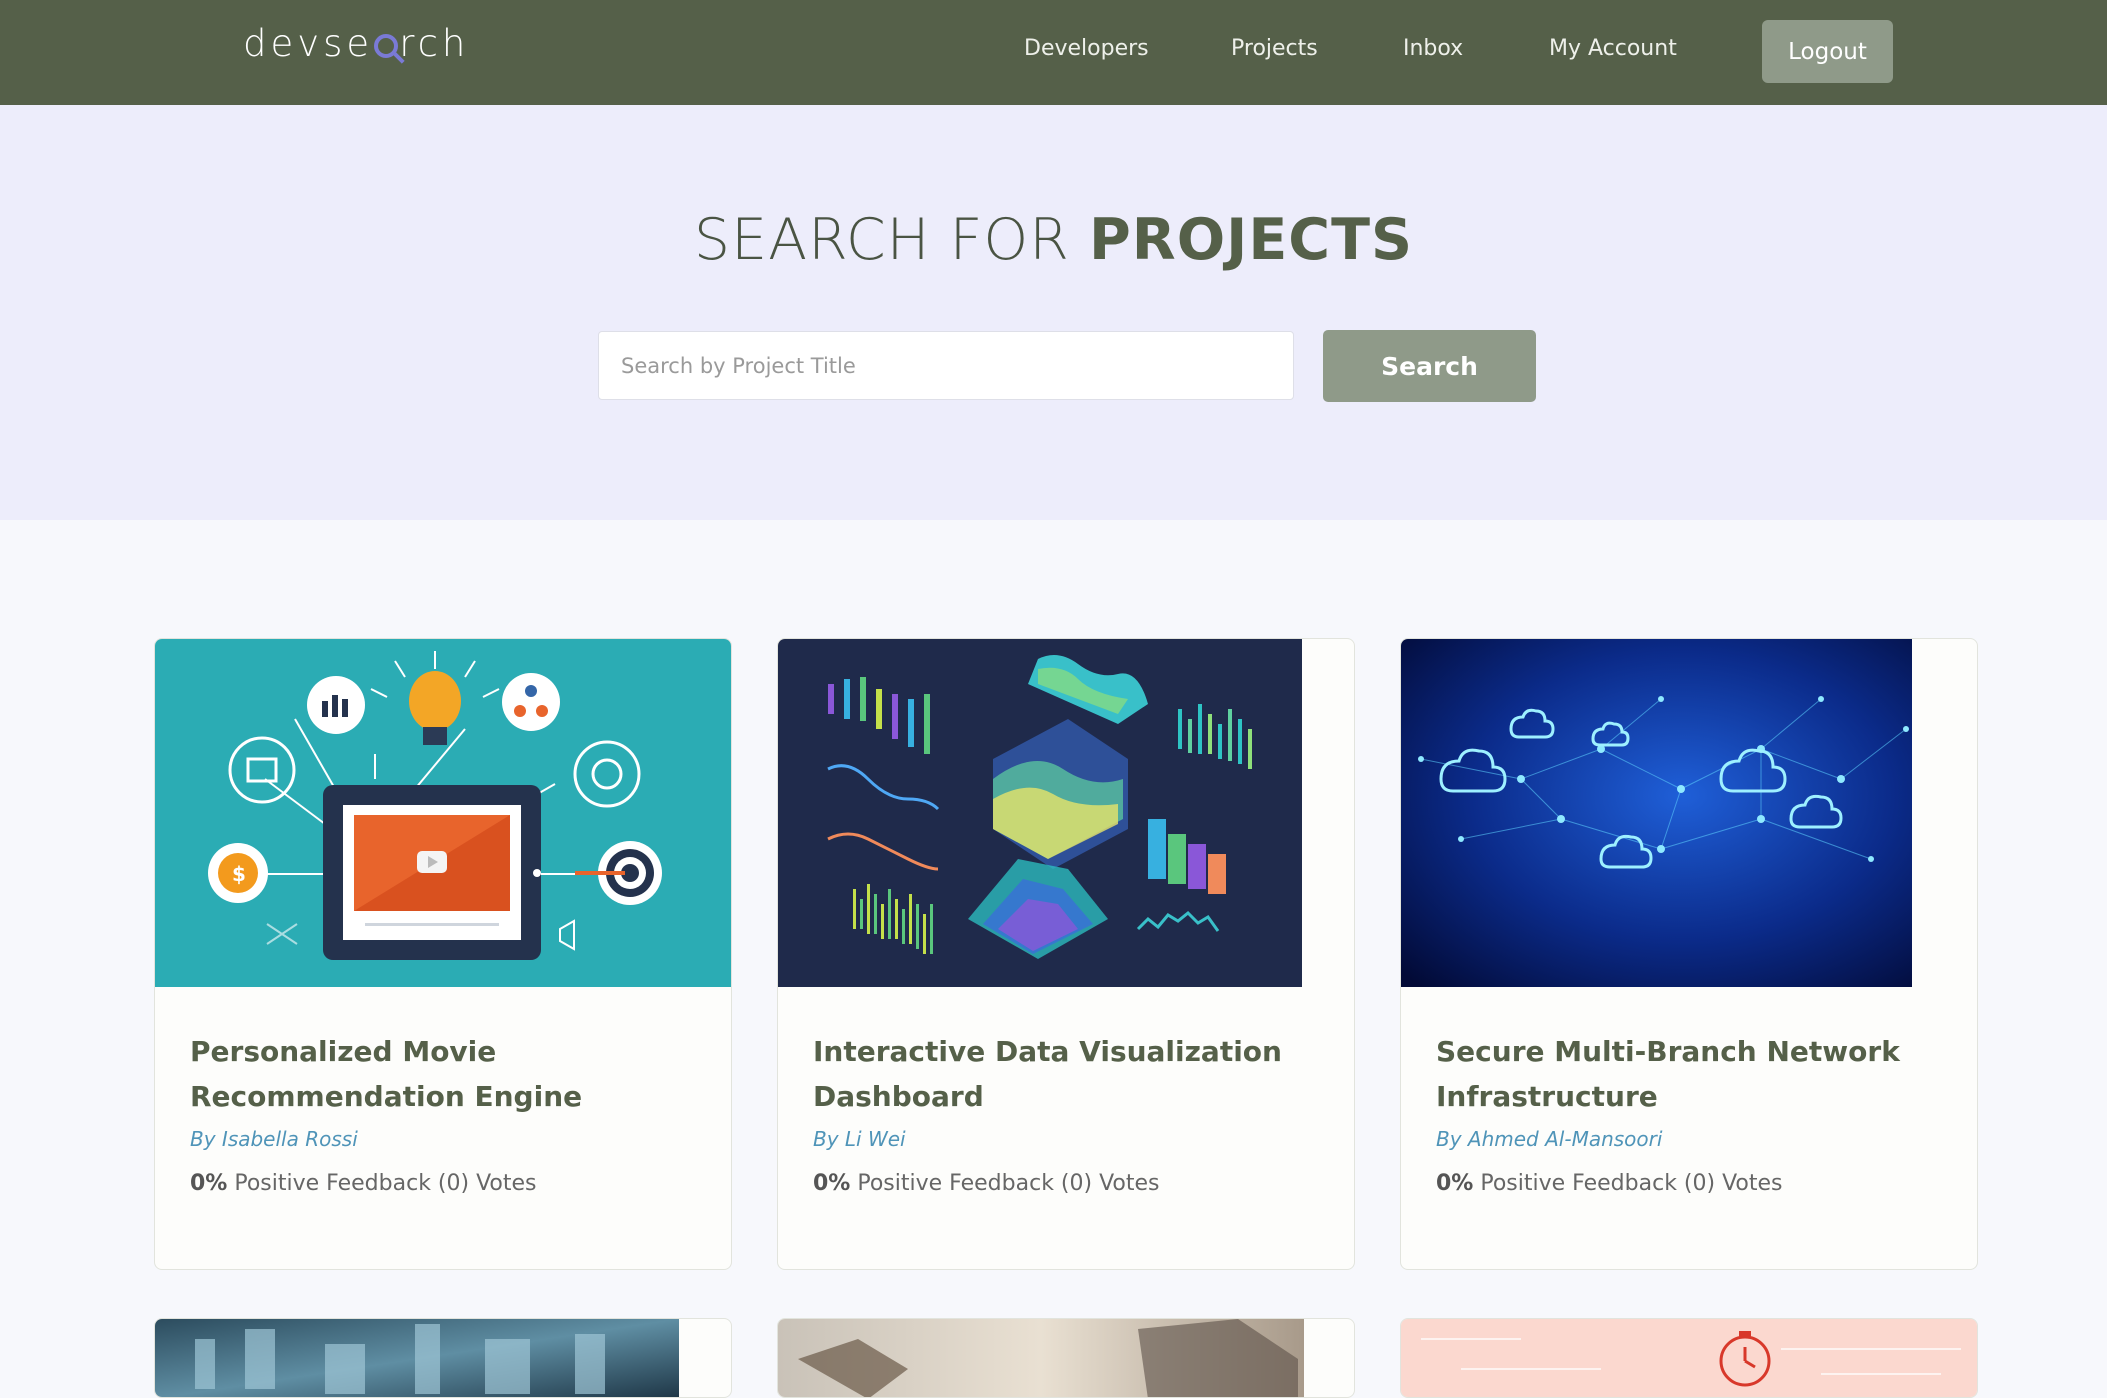  I want to click on search-input, so click(946, 365).